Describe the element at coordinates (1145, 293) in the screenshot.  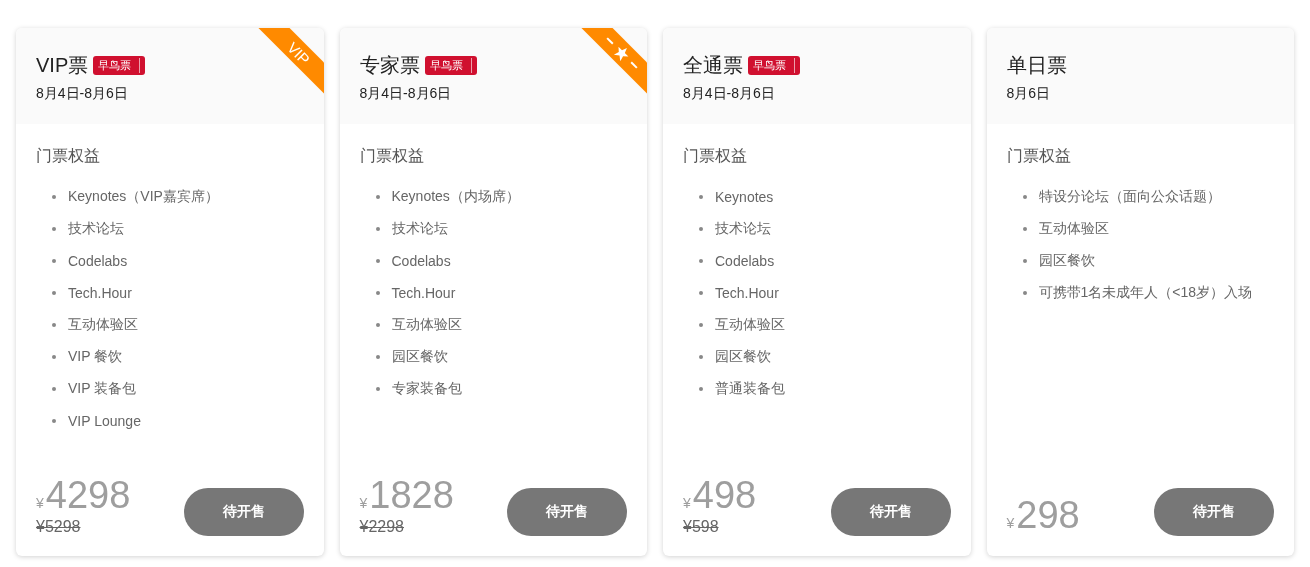
I see `benefit-item: 可携带1名未成年人（<18岁）入场` at that location.